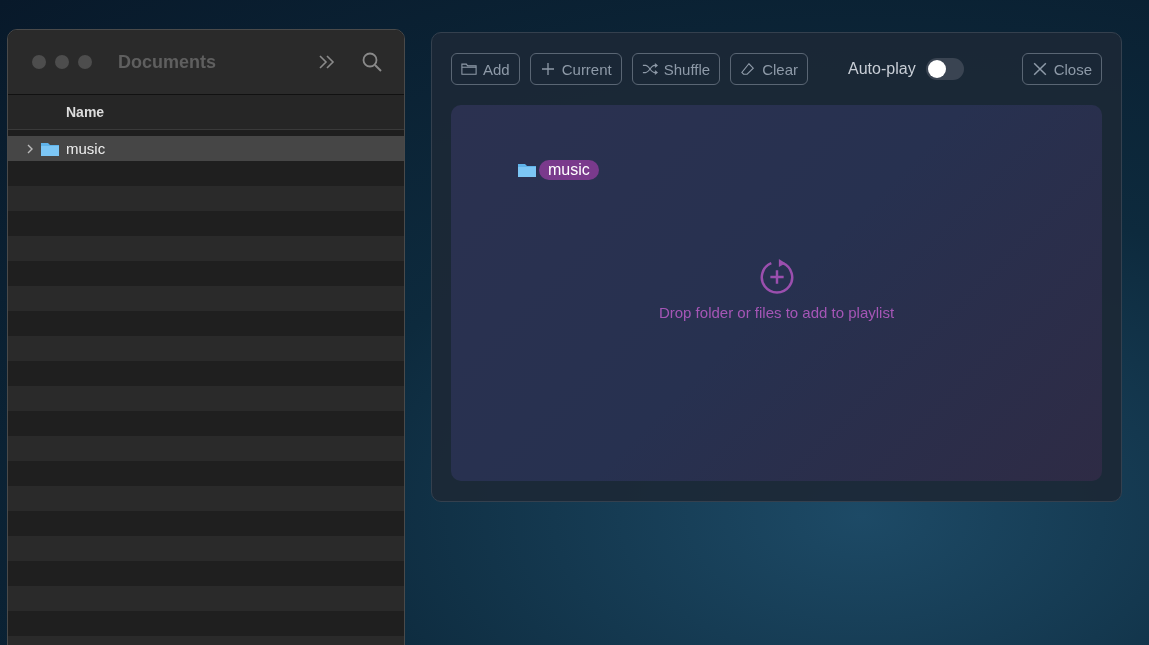 The height and width of the screenshot is (645, 1149). What do you see at coordinates (86, 148) in the screenshot?
I see `file-name: music` at bounding box center [86, 148].